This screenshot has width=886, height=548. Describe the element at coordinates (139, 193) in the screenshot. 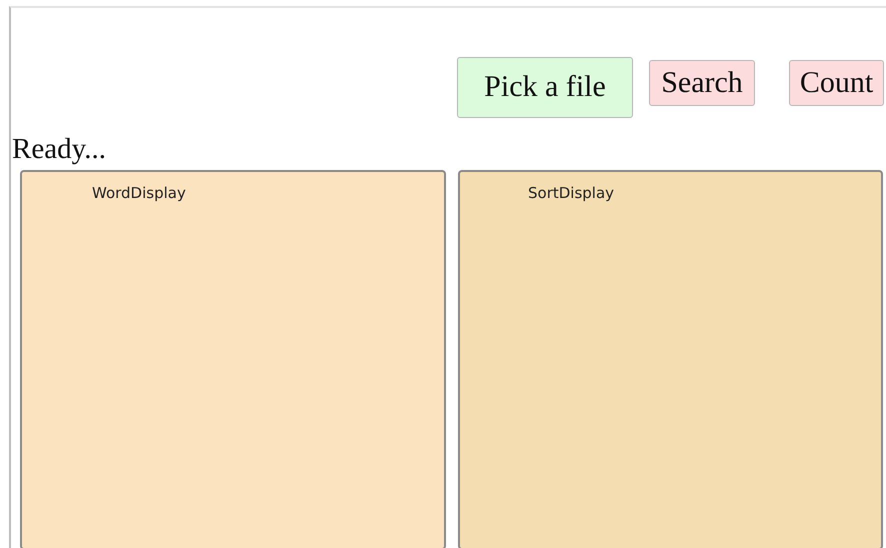

I see `panel-label: WordDisplay` at that location.